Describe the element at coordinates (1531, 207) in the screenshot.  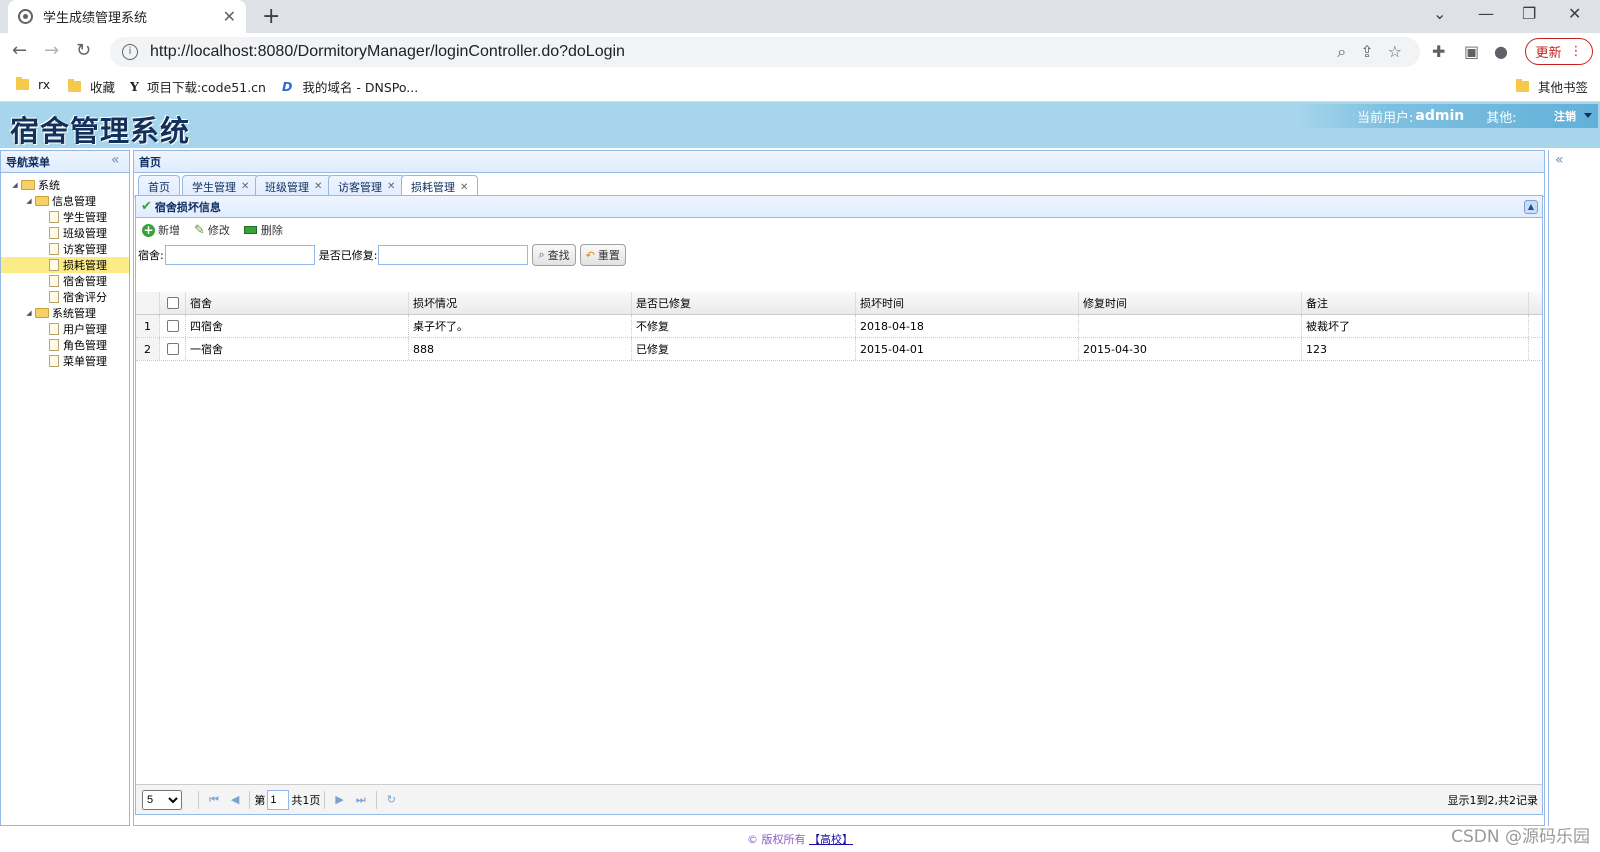
I see `collapse-panel-icon: ▲` at that location.